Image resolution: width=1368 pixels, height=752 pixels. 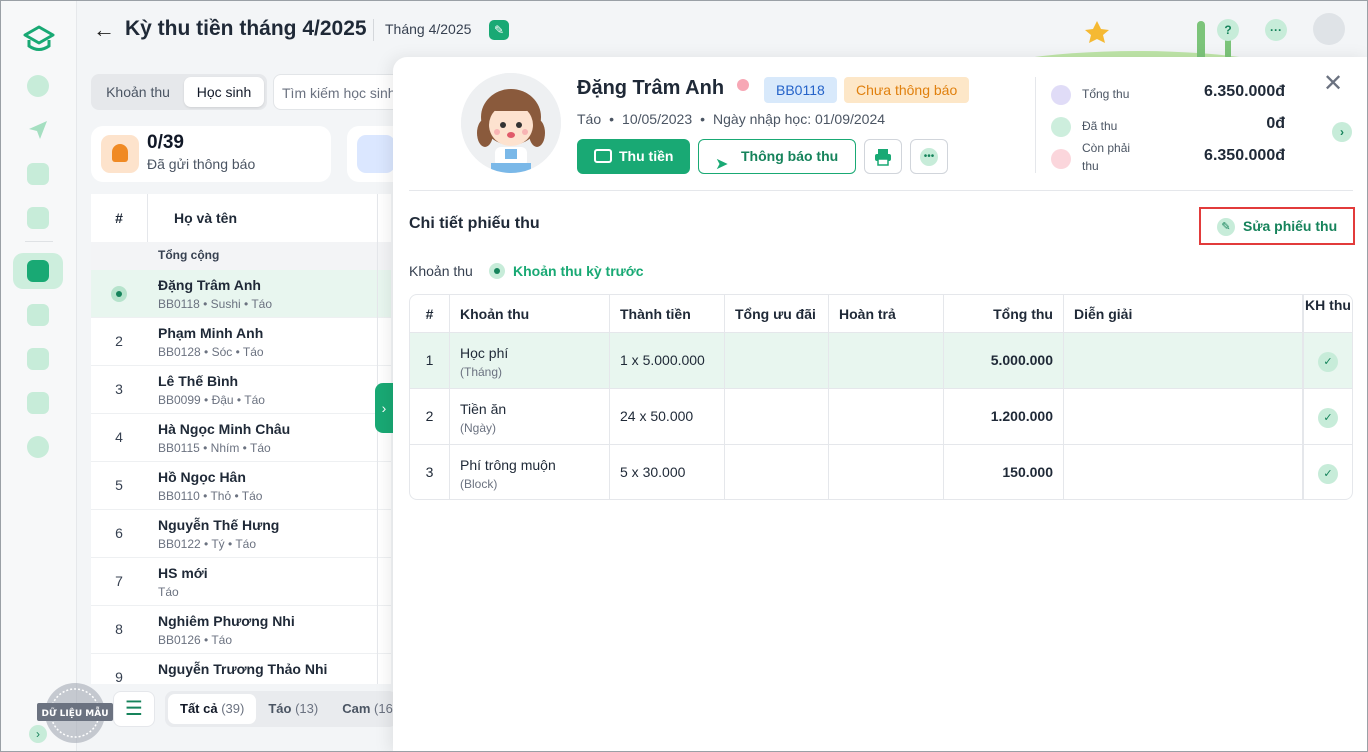 I want to click on summary-value-total: 6.350.000đ, so click(x=1244, y=91).